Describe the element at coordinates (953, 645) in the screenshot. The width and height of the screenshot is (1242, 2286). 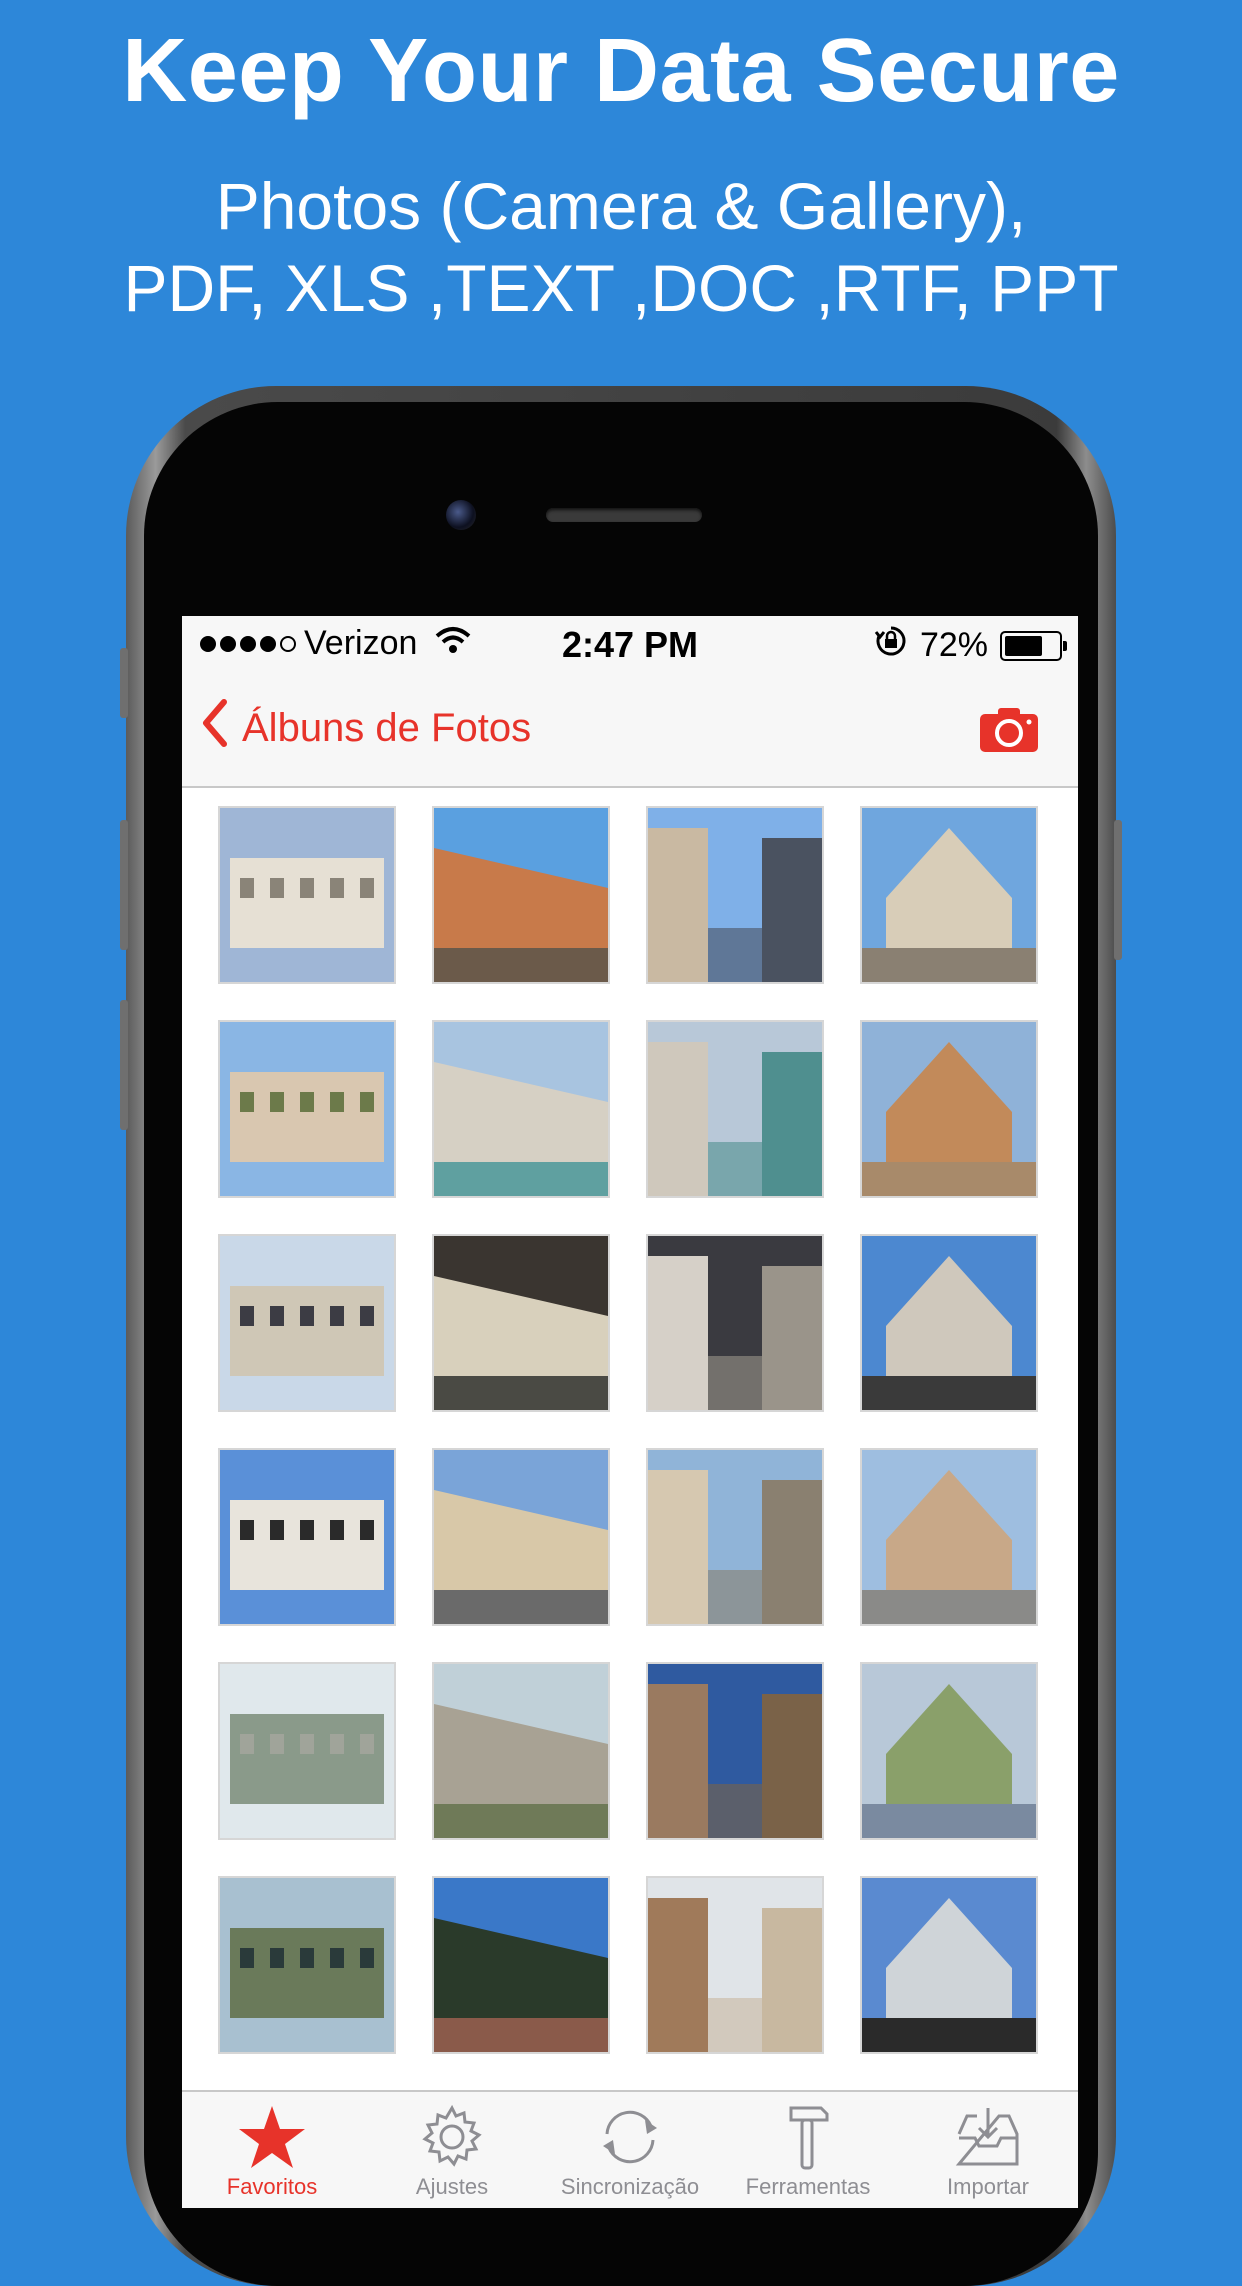
I see `battery-percent: 72%` at that location.